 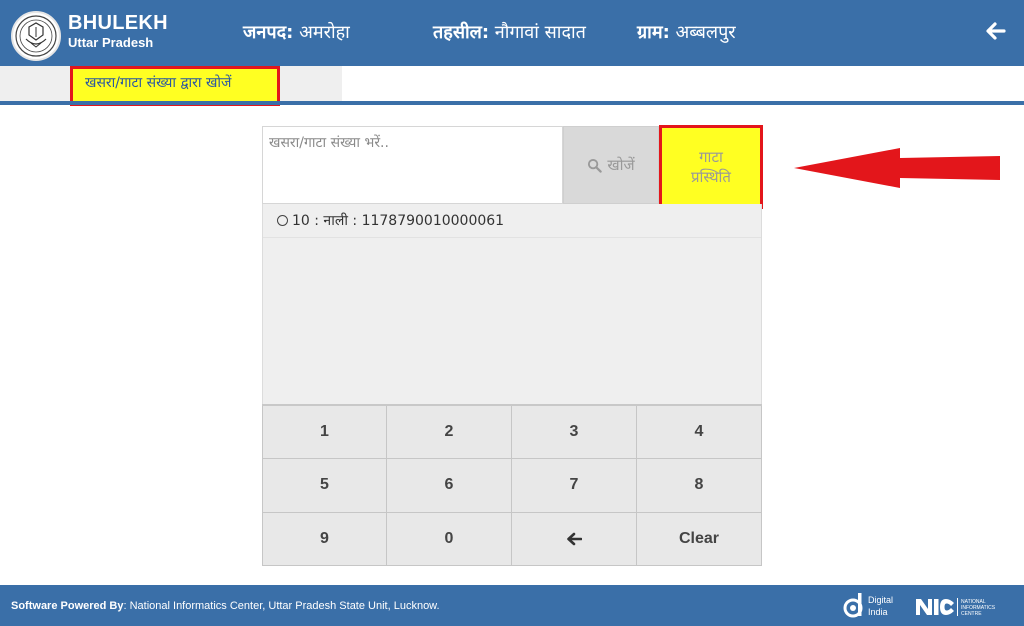 I want to click on numeric-keypad: 1 2 3 4 5 6 7 8 9 0 Clear, so click(x=512, y=485).